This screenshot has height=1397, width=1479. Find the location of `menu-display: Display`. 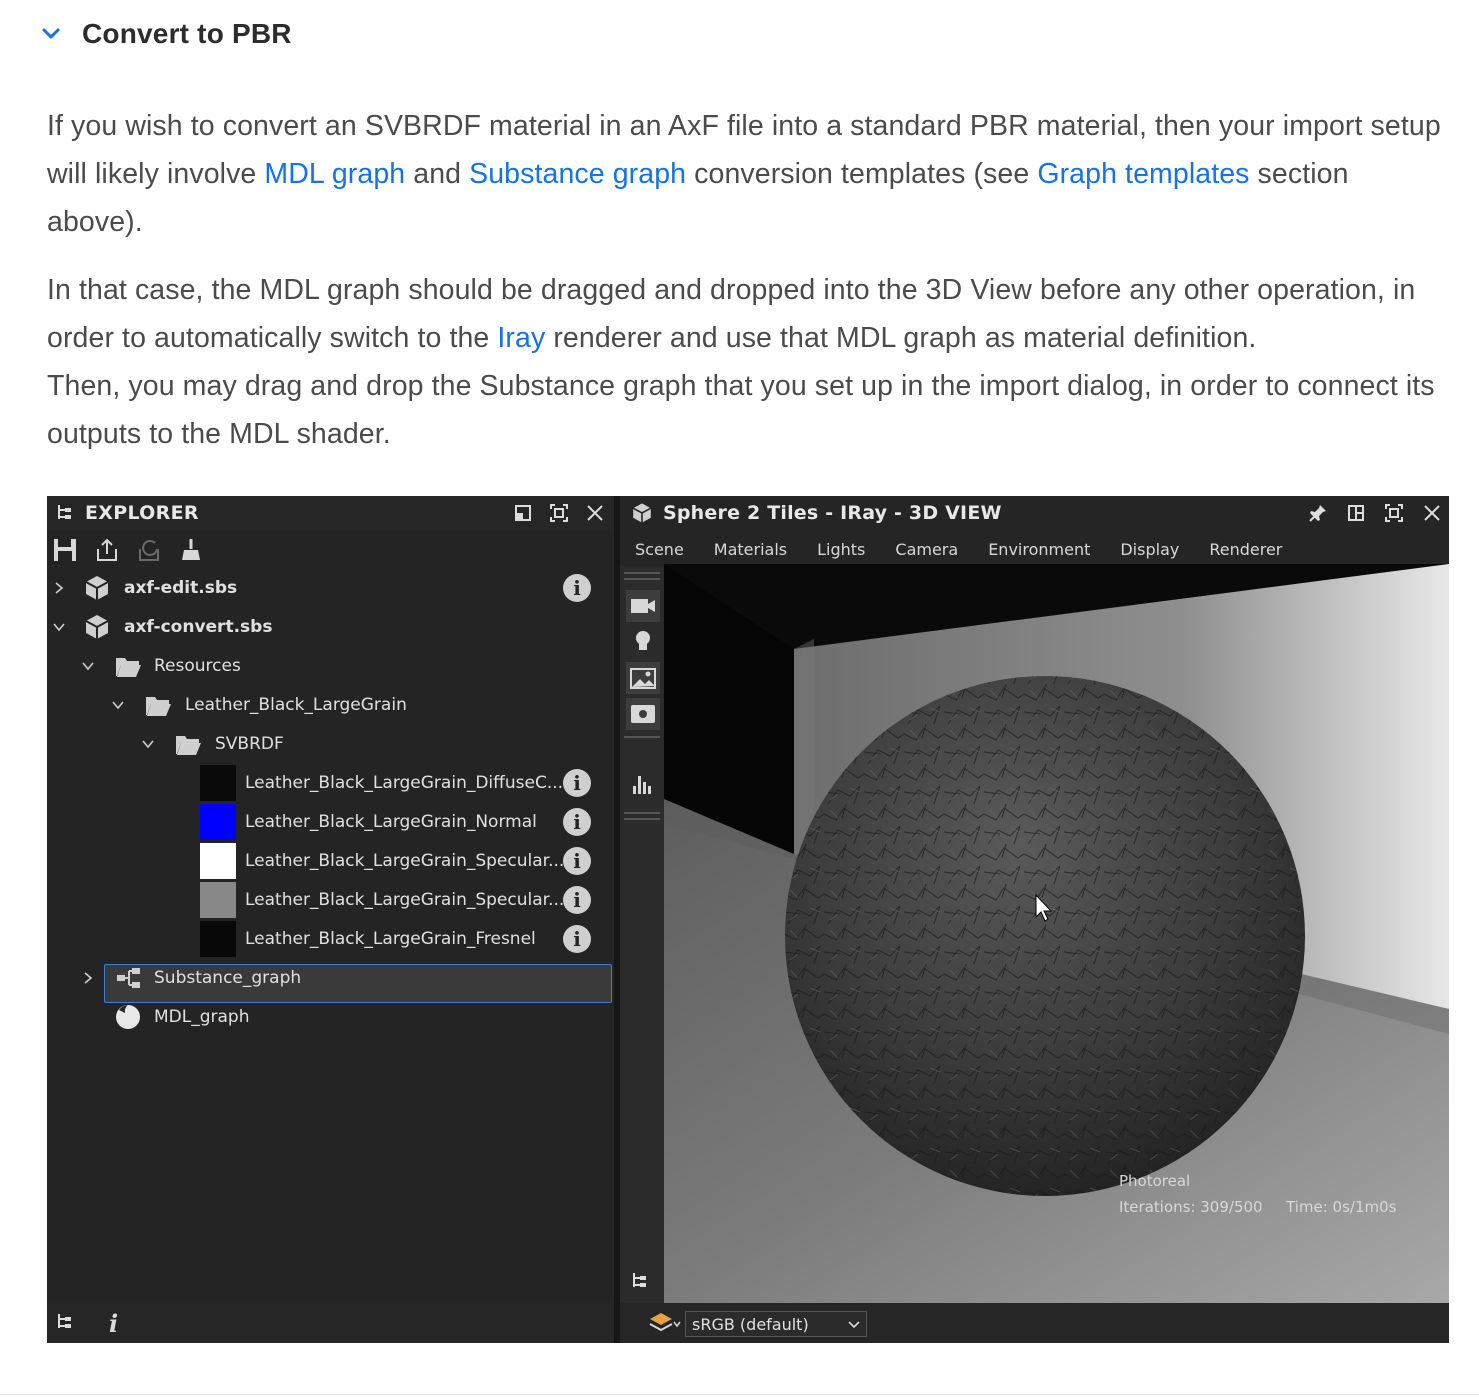

menu-display: Display is located at coordinates (1149, 549).